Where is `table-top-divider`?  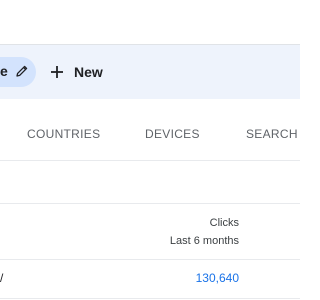
table-top-divider is located at coordinates (150, 203).